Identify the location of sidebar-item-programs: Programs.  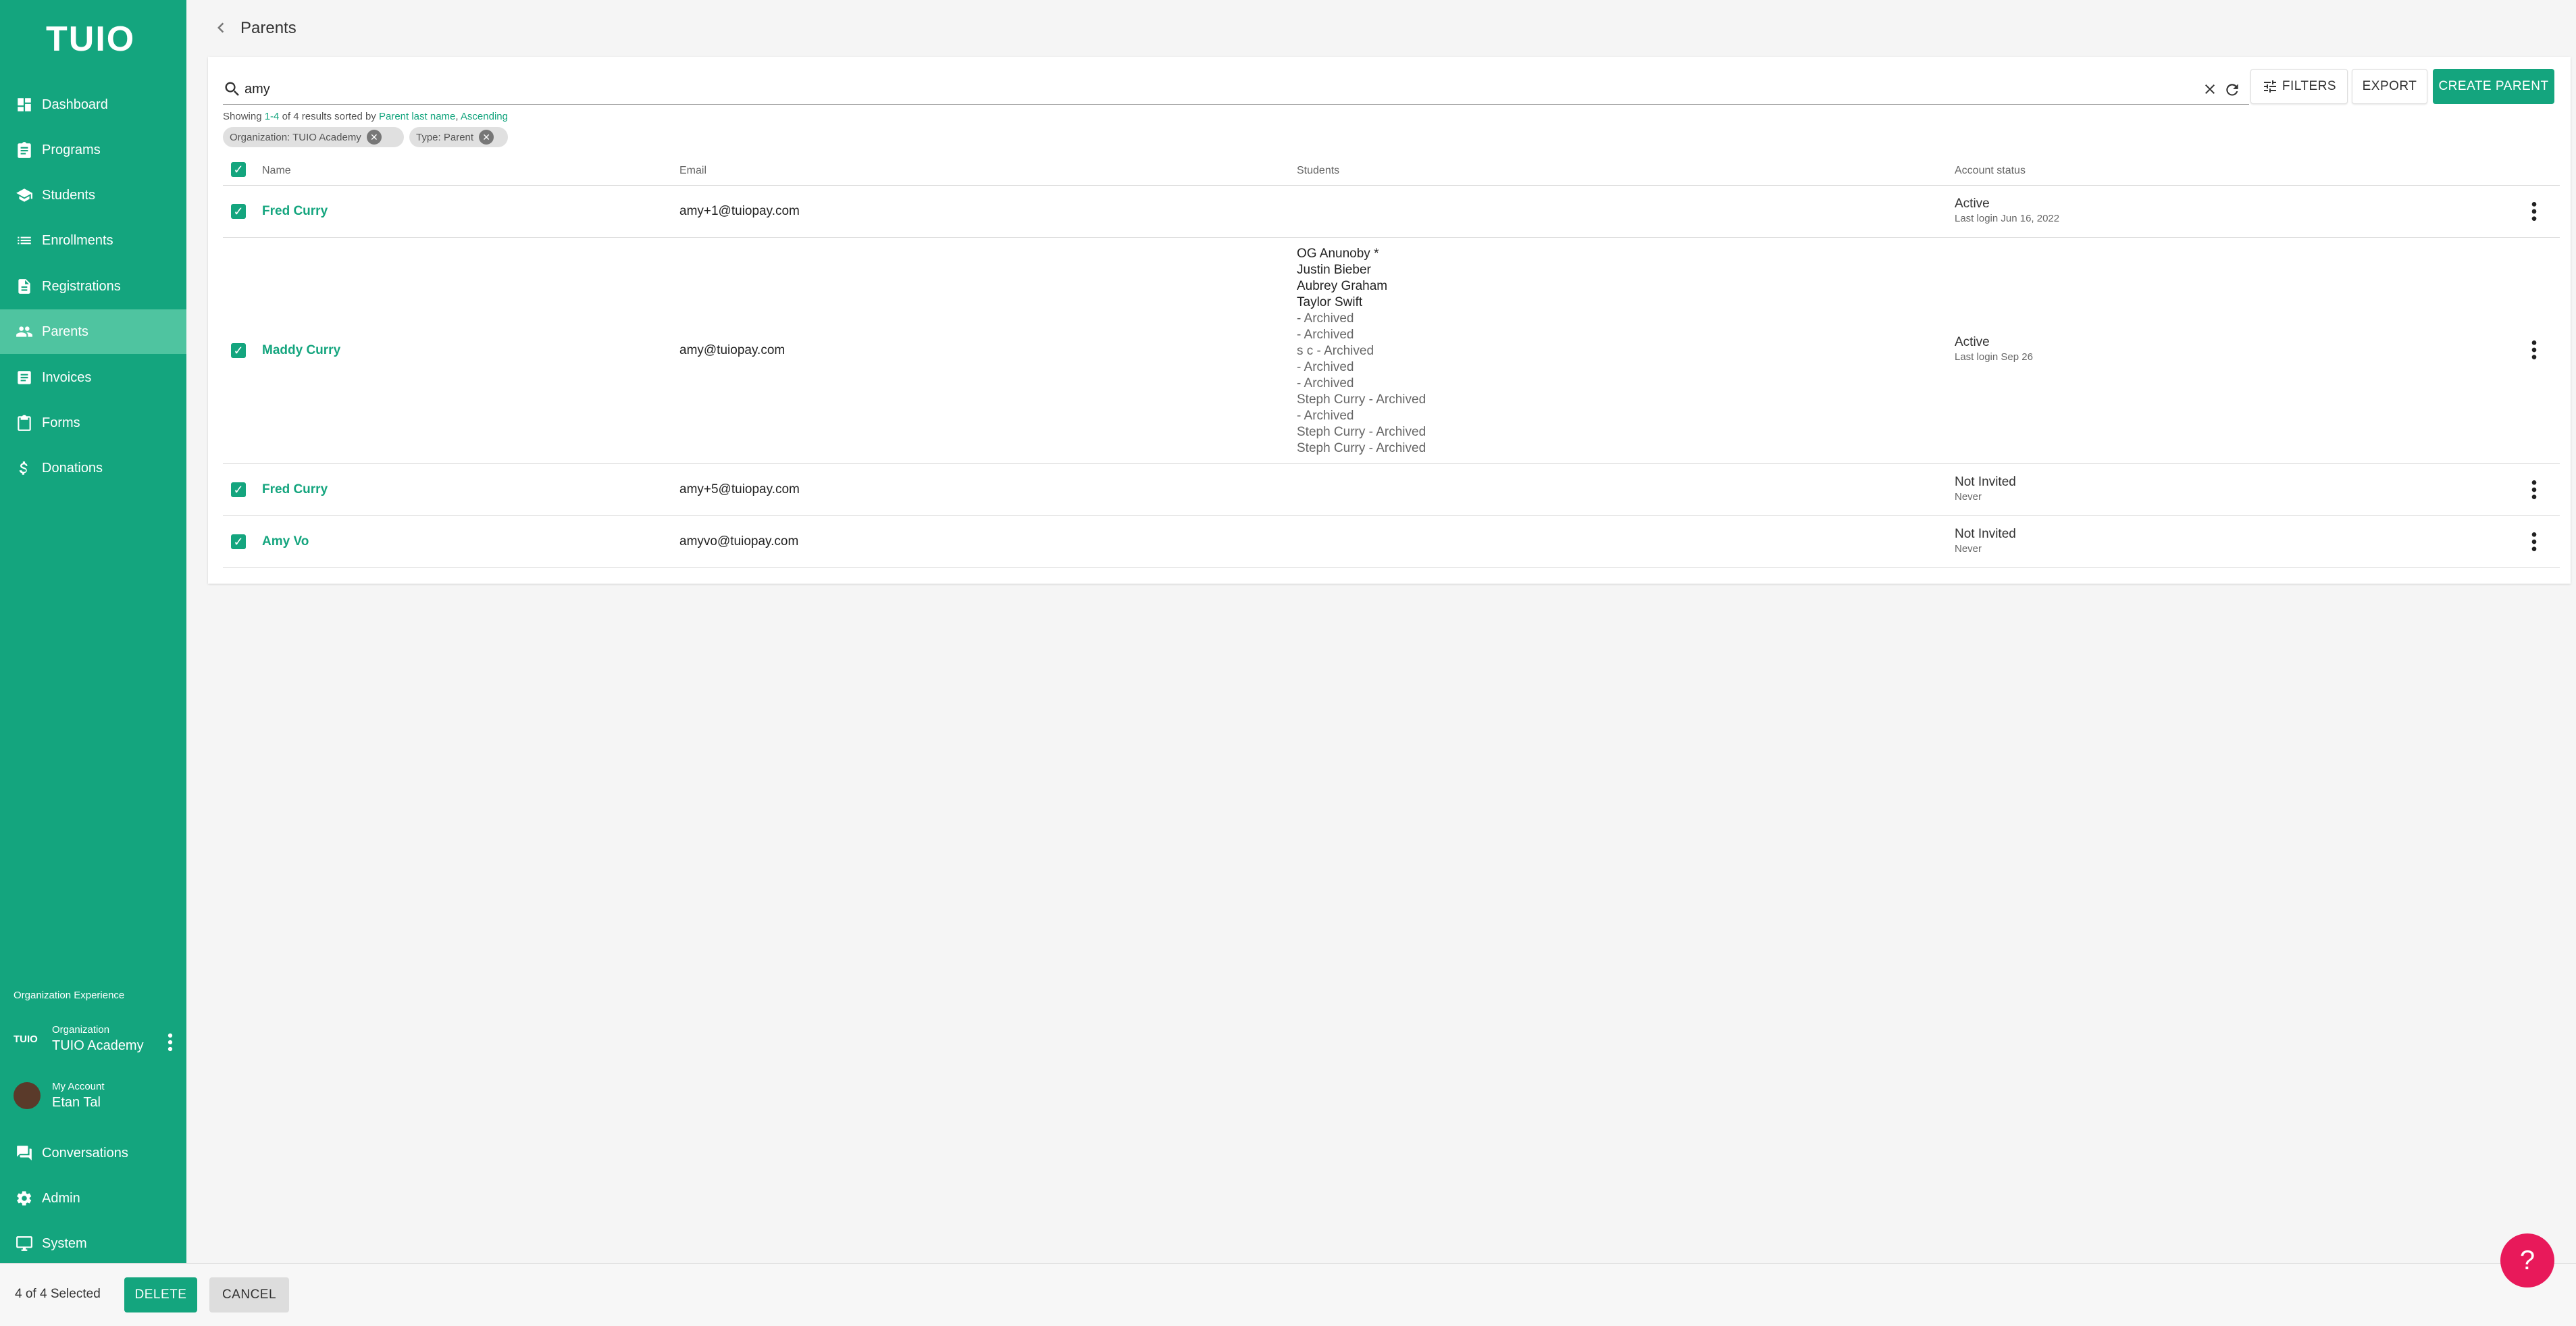
(93, 150).